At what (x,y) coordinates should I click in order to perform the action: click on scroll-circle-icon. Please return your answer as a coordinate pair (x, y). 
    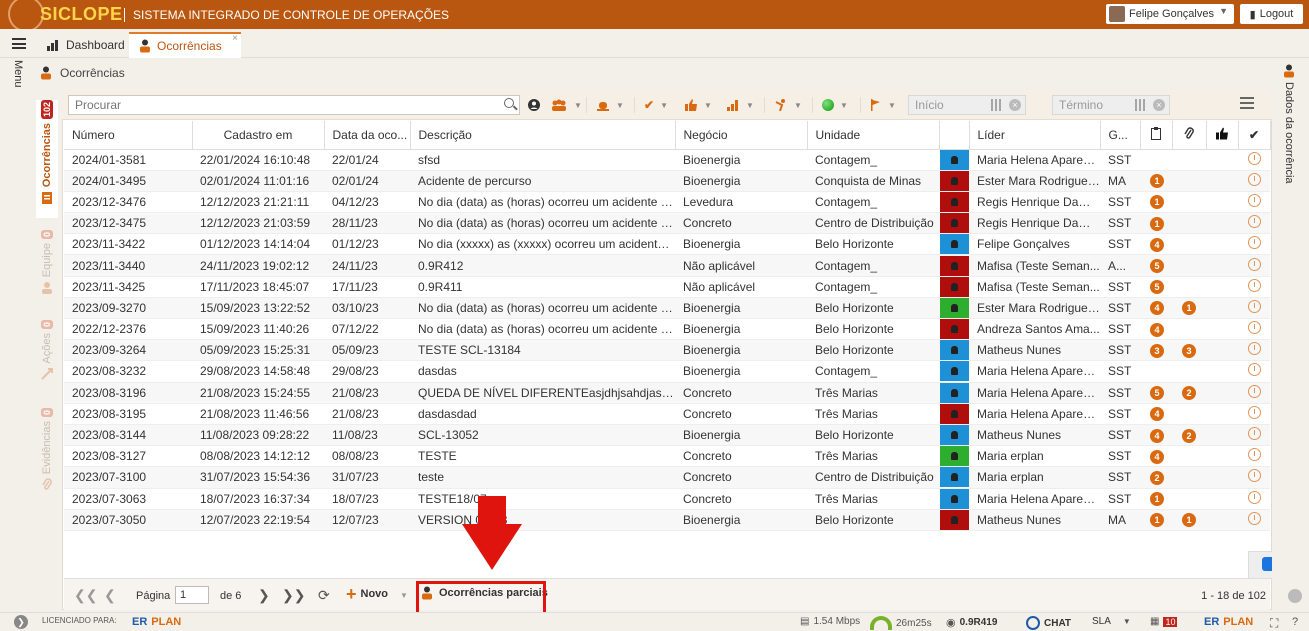
    Looking at the image, I should click on (1295, 596).